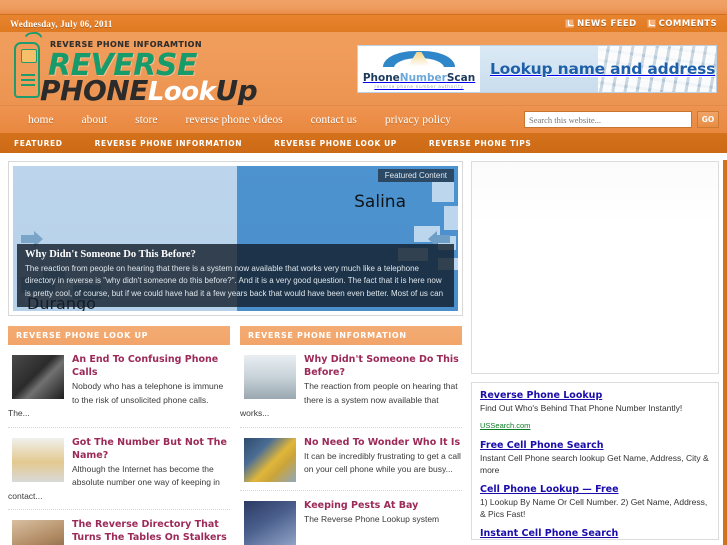 The height and width of the screenshot is (545, 727). I want to click on slide-city-label-salina: Salina, so click(380, 202).